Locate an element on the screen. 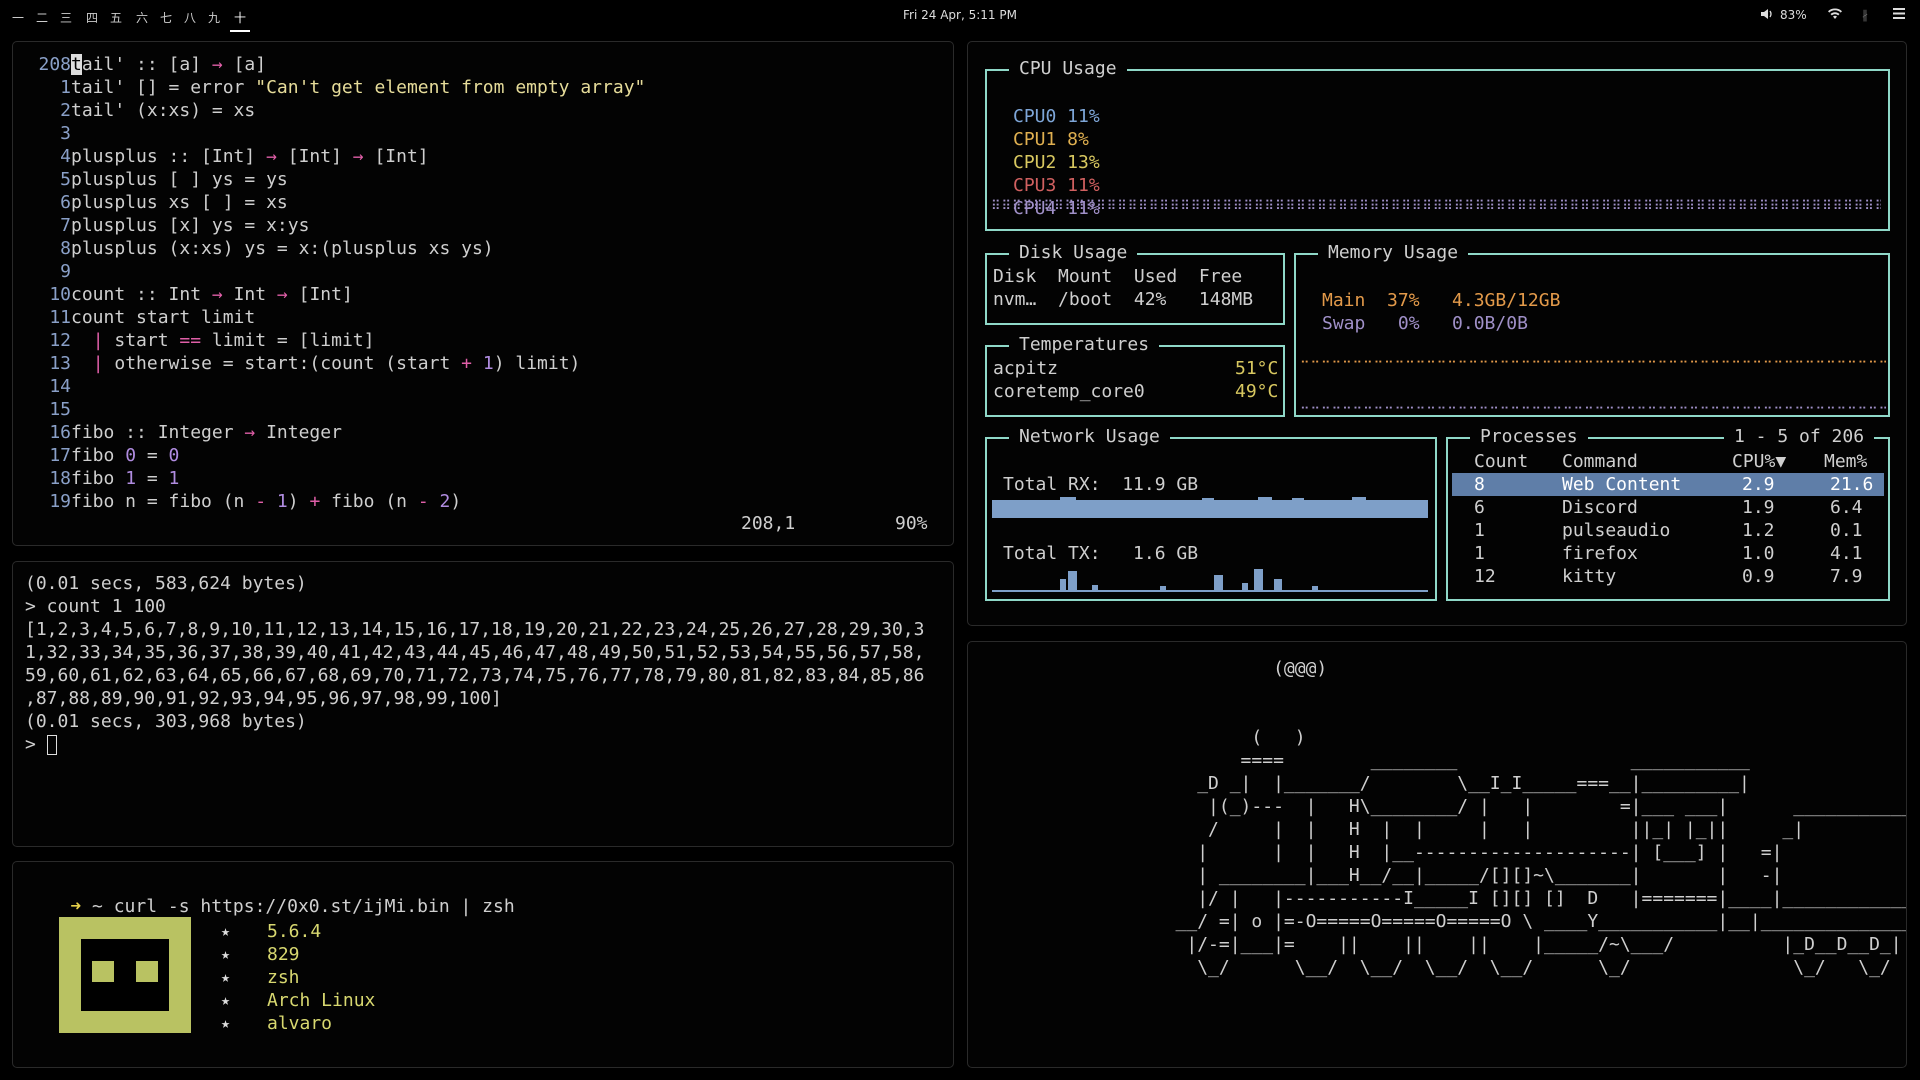 This screenshot has width=1920, height=1080. code-line: | start == limit = [limit] is located at coordinates (233, 340).